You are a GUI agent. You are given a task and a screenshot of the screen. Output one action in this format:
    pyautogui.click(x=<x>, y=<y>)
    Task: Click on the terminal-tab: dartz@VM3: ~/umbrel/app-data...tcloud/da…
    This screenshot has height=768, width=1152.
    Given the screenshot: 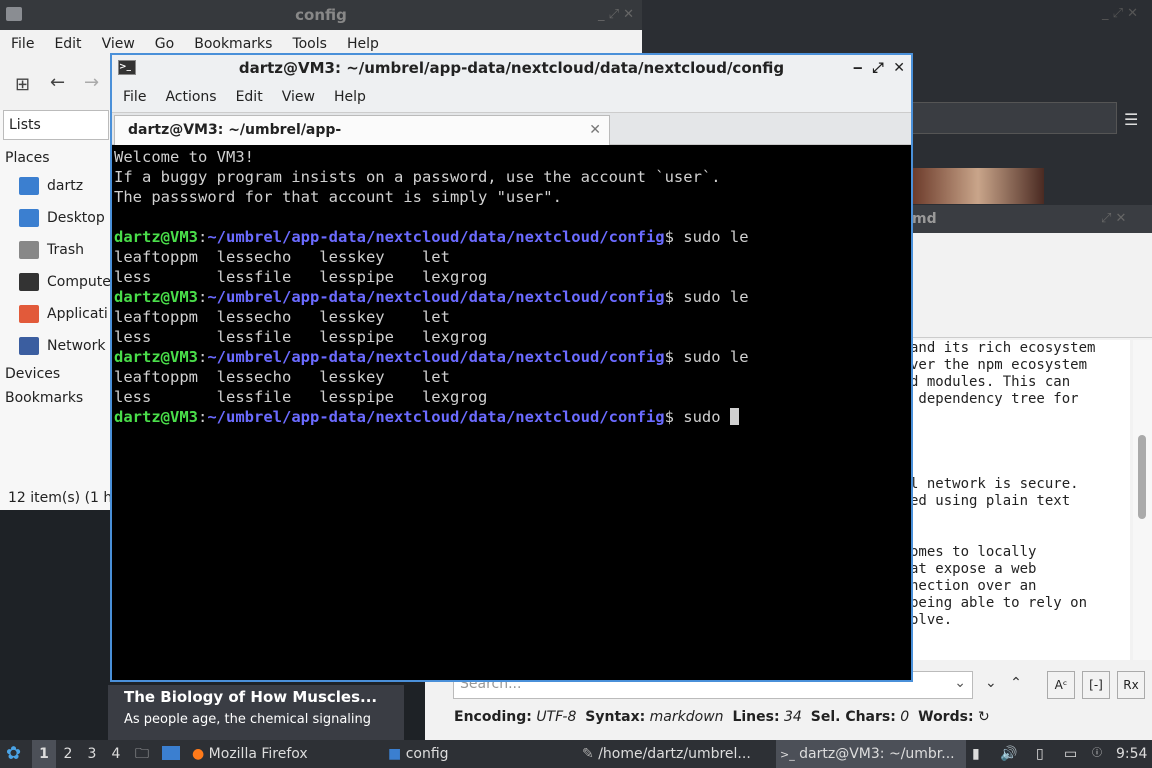 What is the action you would take?
    pyautogui.click(x=362, y=140)
    